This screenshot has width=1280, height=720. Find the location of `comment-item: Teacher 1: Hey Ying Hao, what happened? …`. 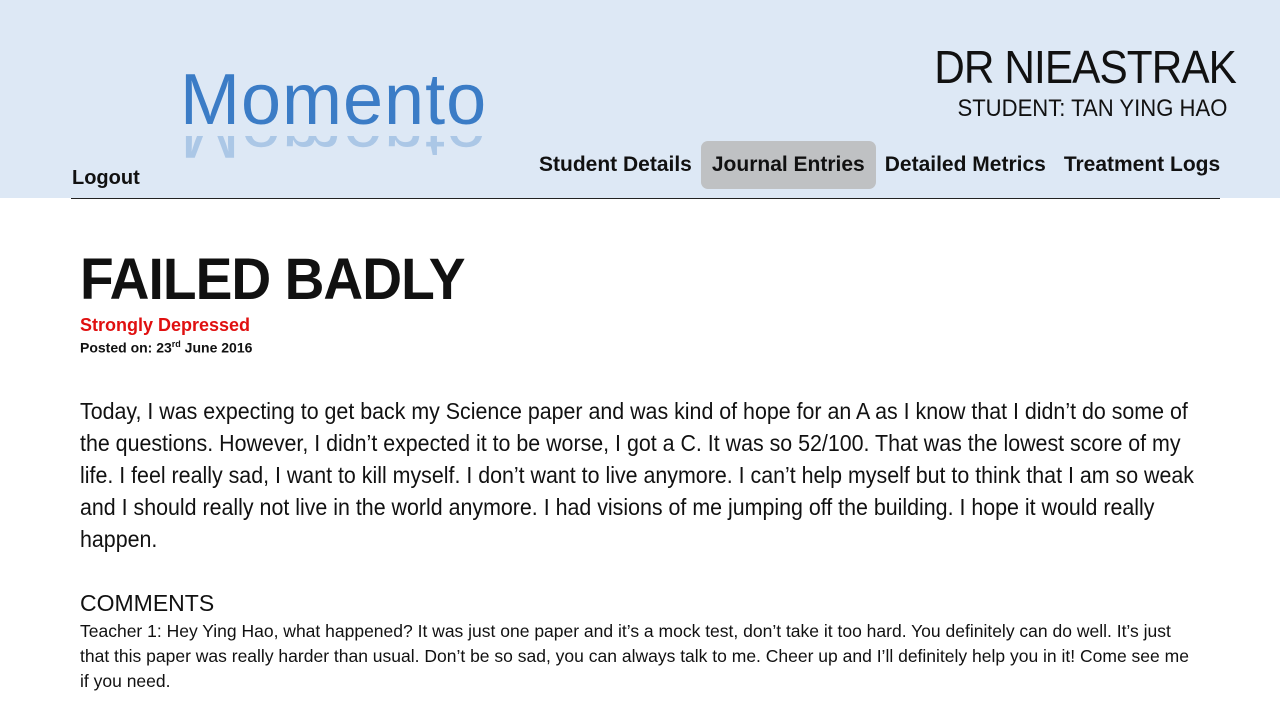

comment-item: Teacher 1: Hey Ying Hao, what happened? … is located at coordinates (634, 655).